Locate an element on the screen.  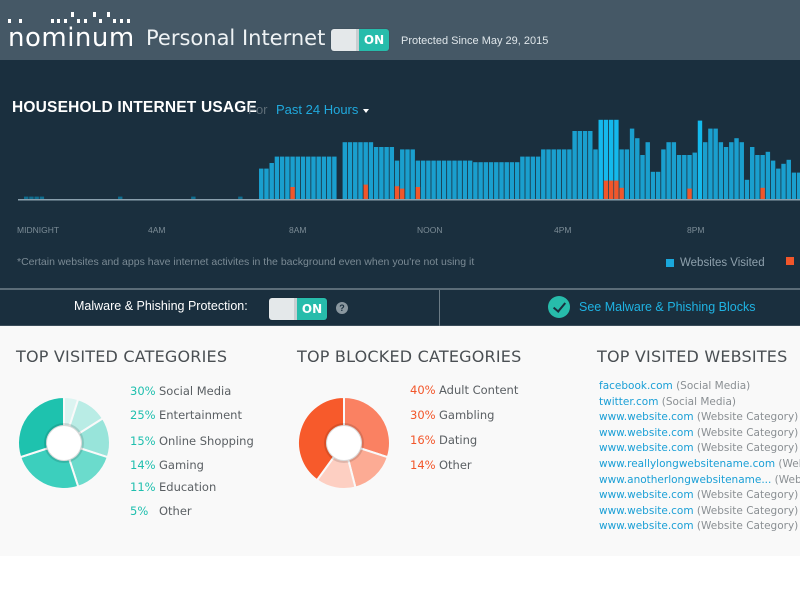
malware-protection-toggle: ON is located at coordinates (298, 309).